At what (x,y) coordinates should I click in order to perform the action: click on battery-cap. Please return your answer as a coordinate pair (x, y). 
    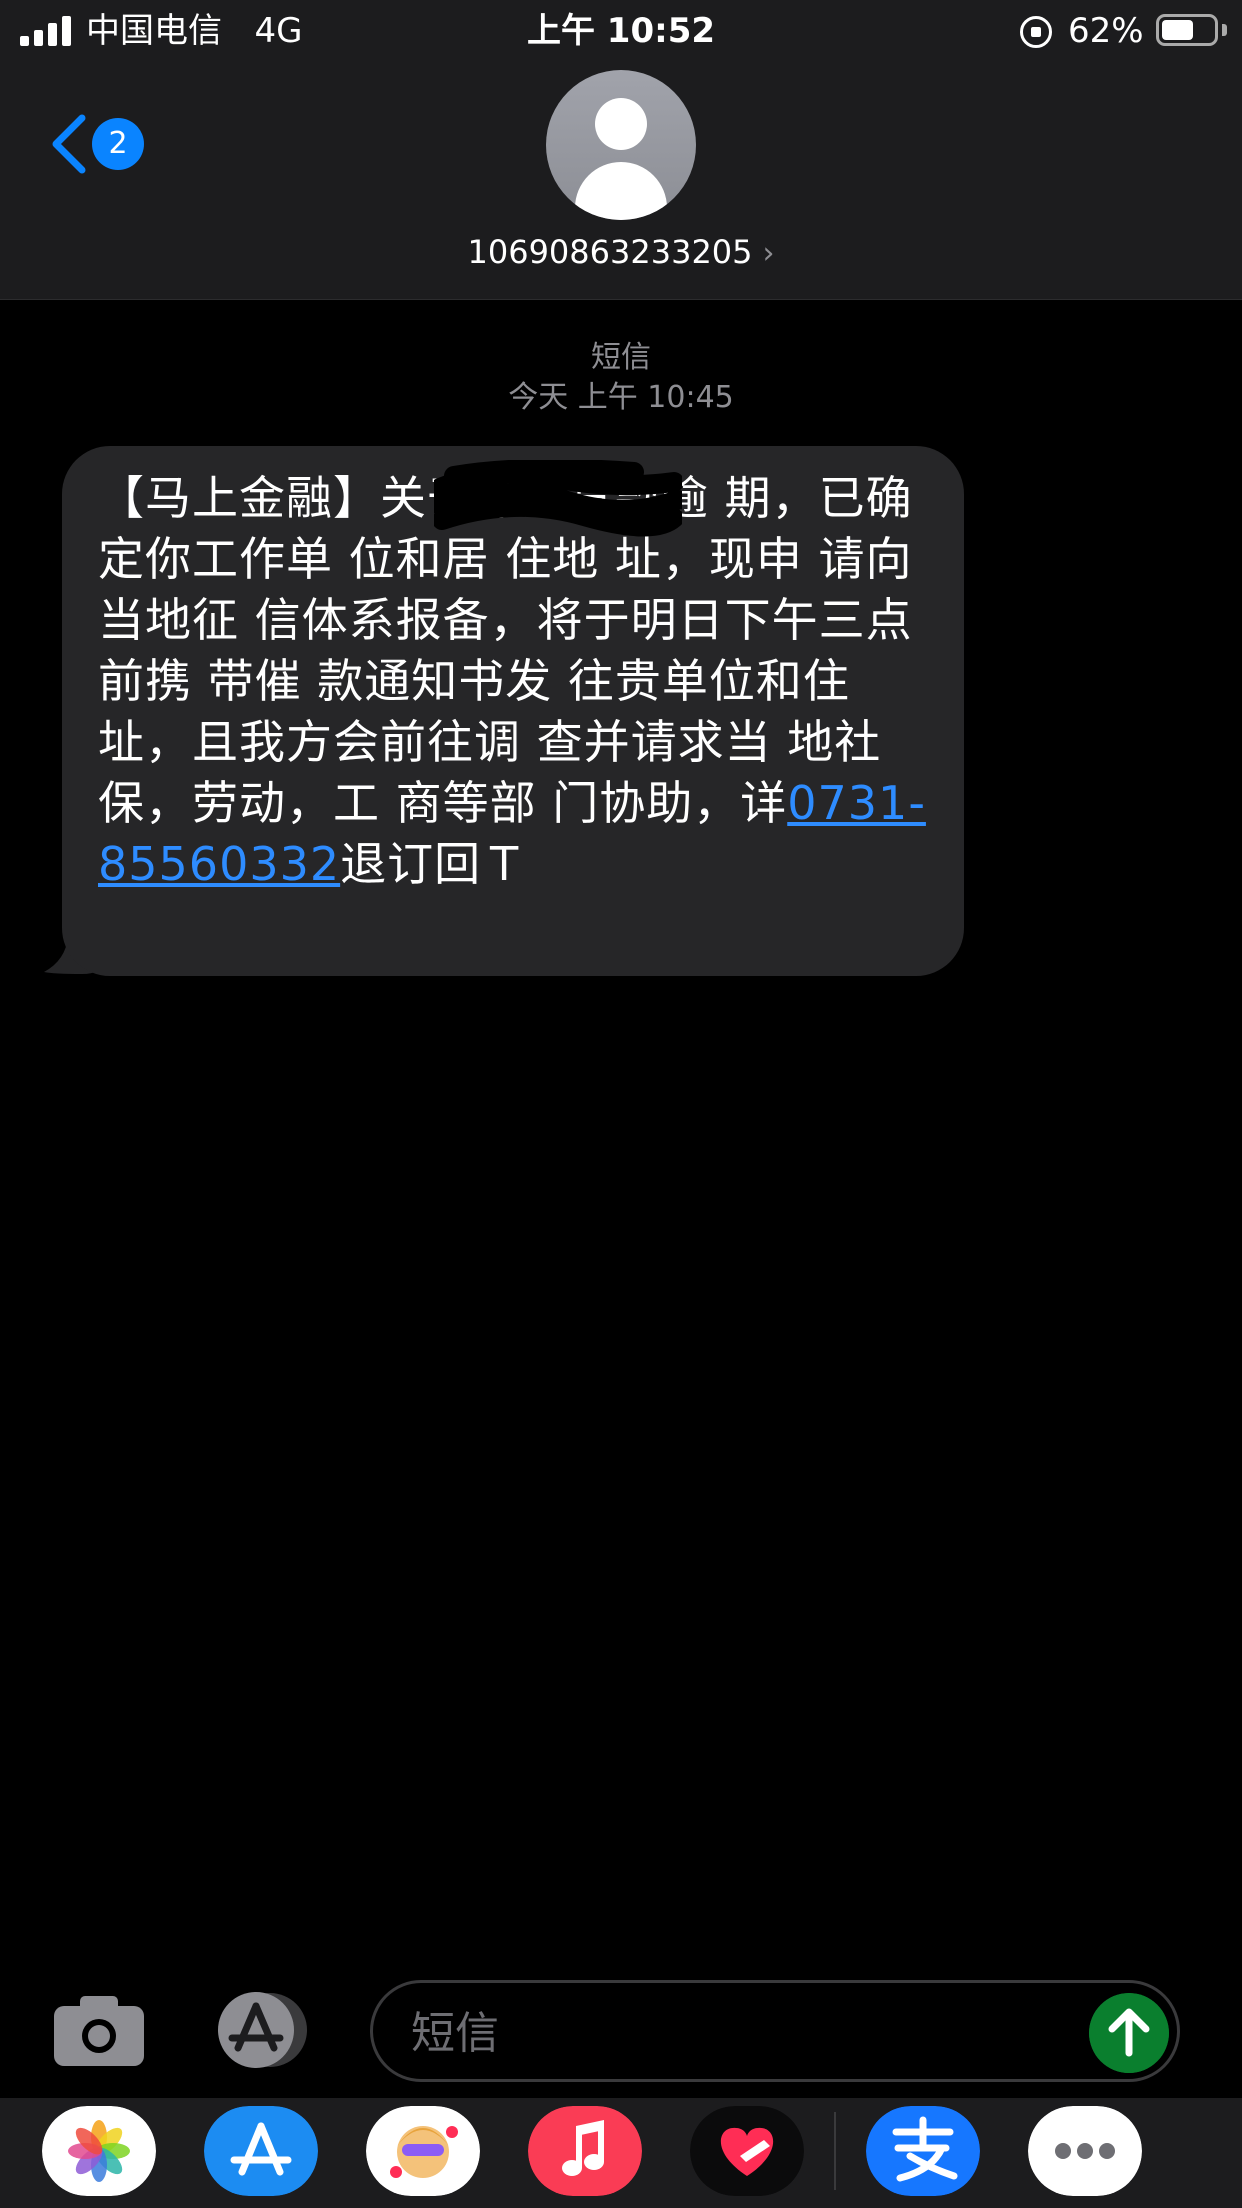
    Looking at the image, I should click on (1224, 30).